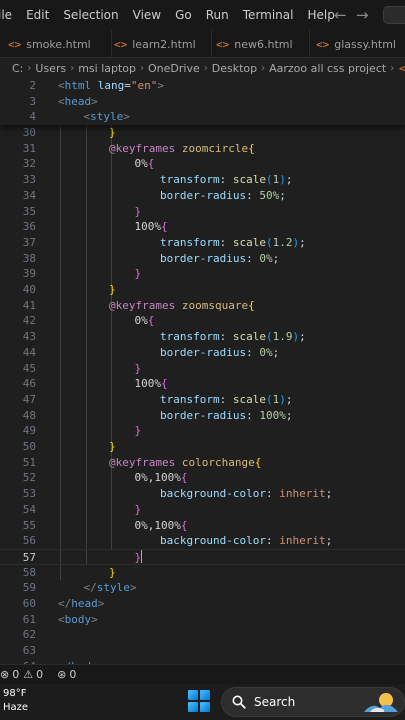 This screenshot has height=720, width=405. I want to click on code-line: 52 0%,100%{, so click(202, 478).